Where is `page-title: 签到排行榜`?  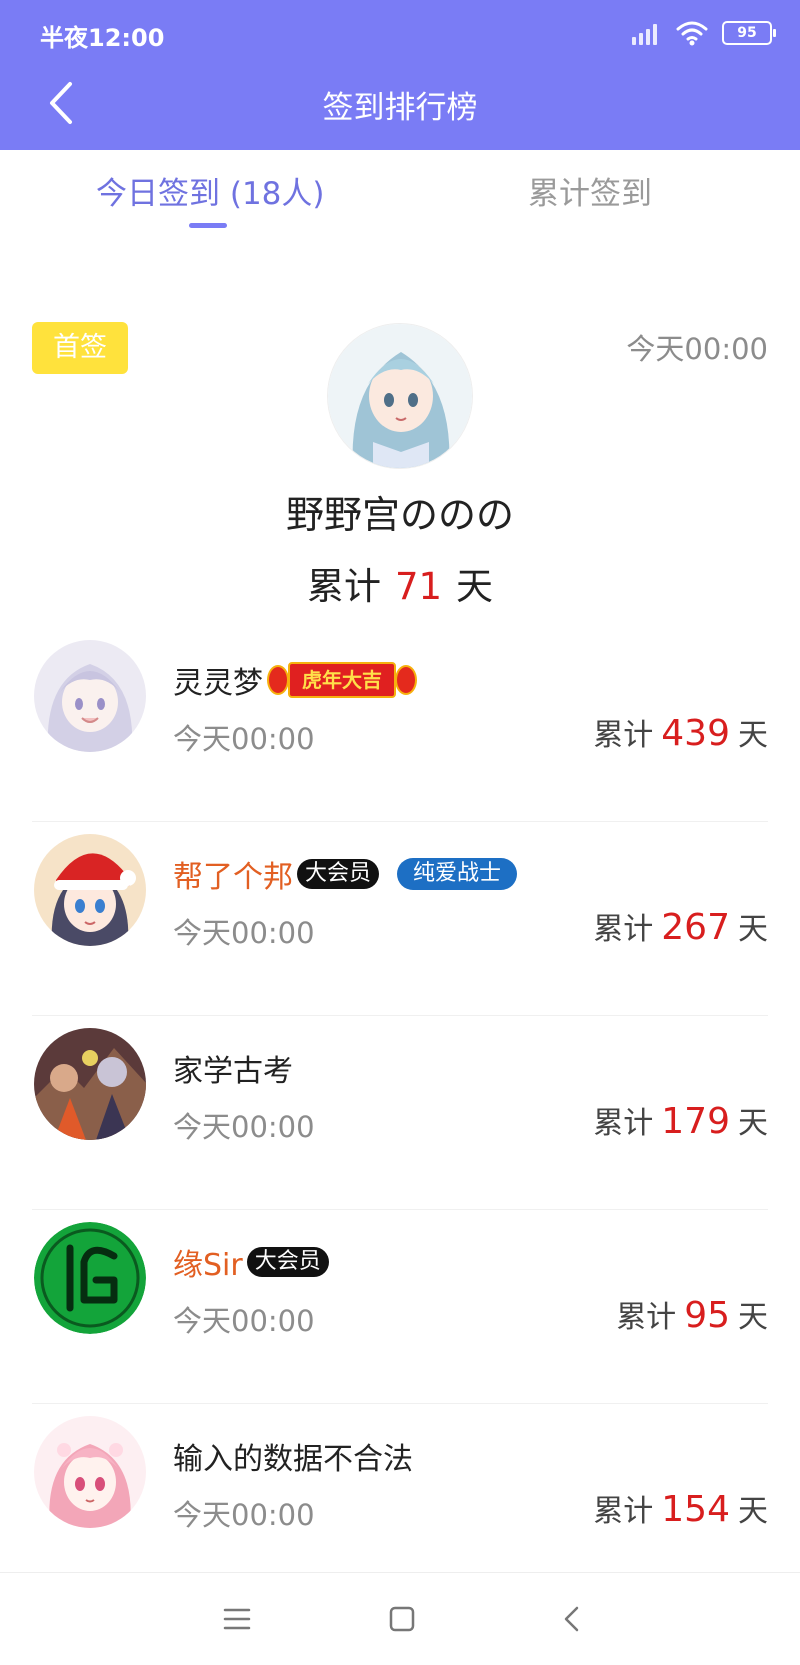
page-title: 签到排行榜 is located at coordinates (400, 108).